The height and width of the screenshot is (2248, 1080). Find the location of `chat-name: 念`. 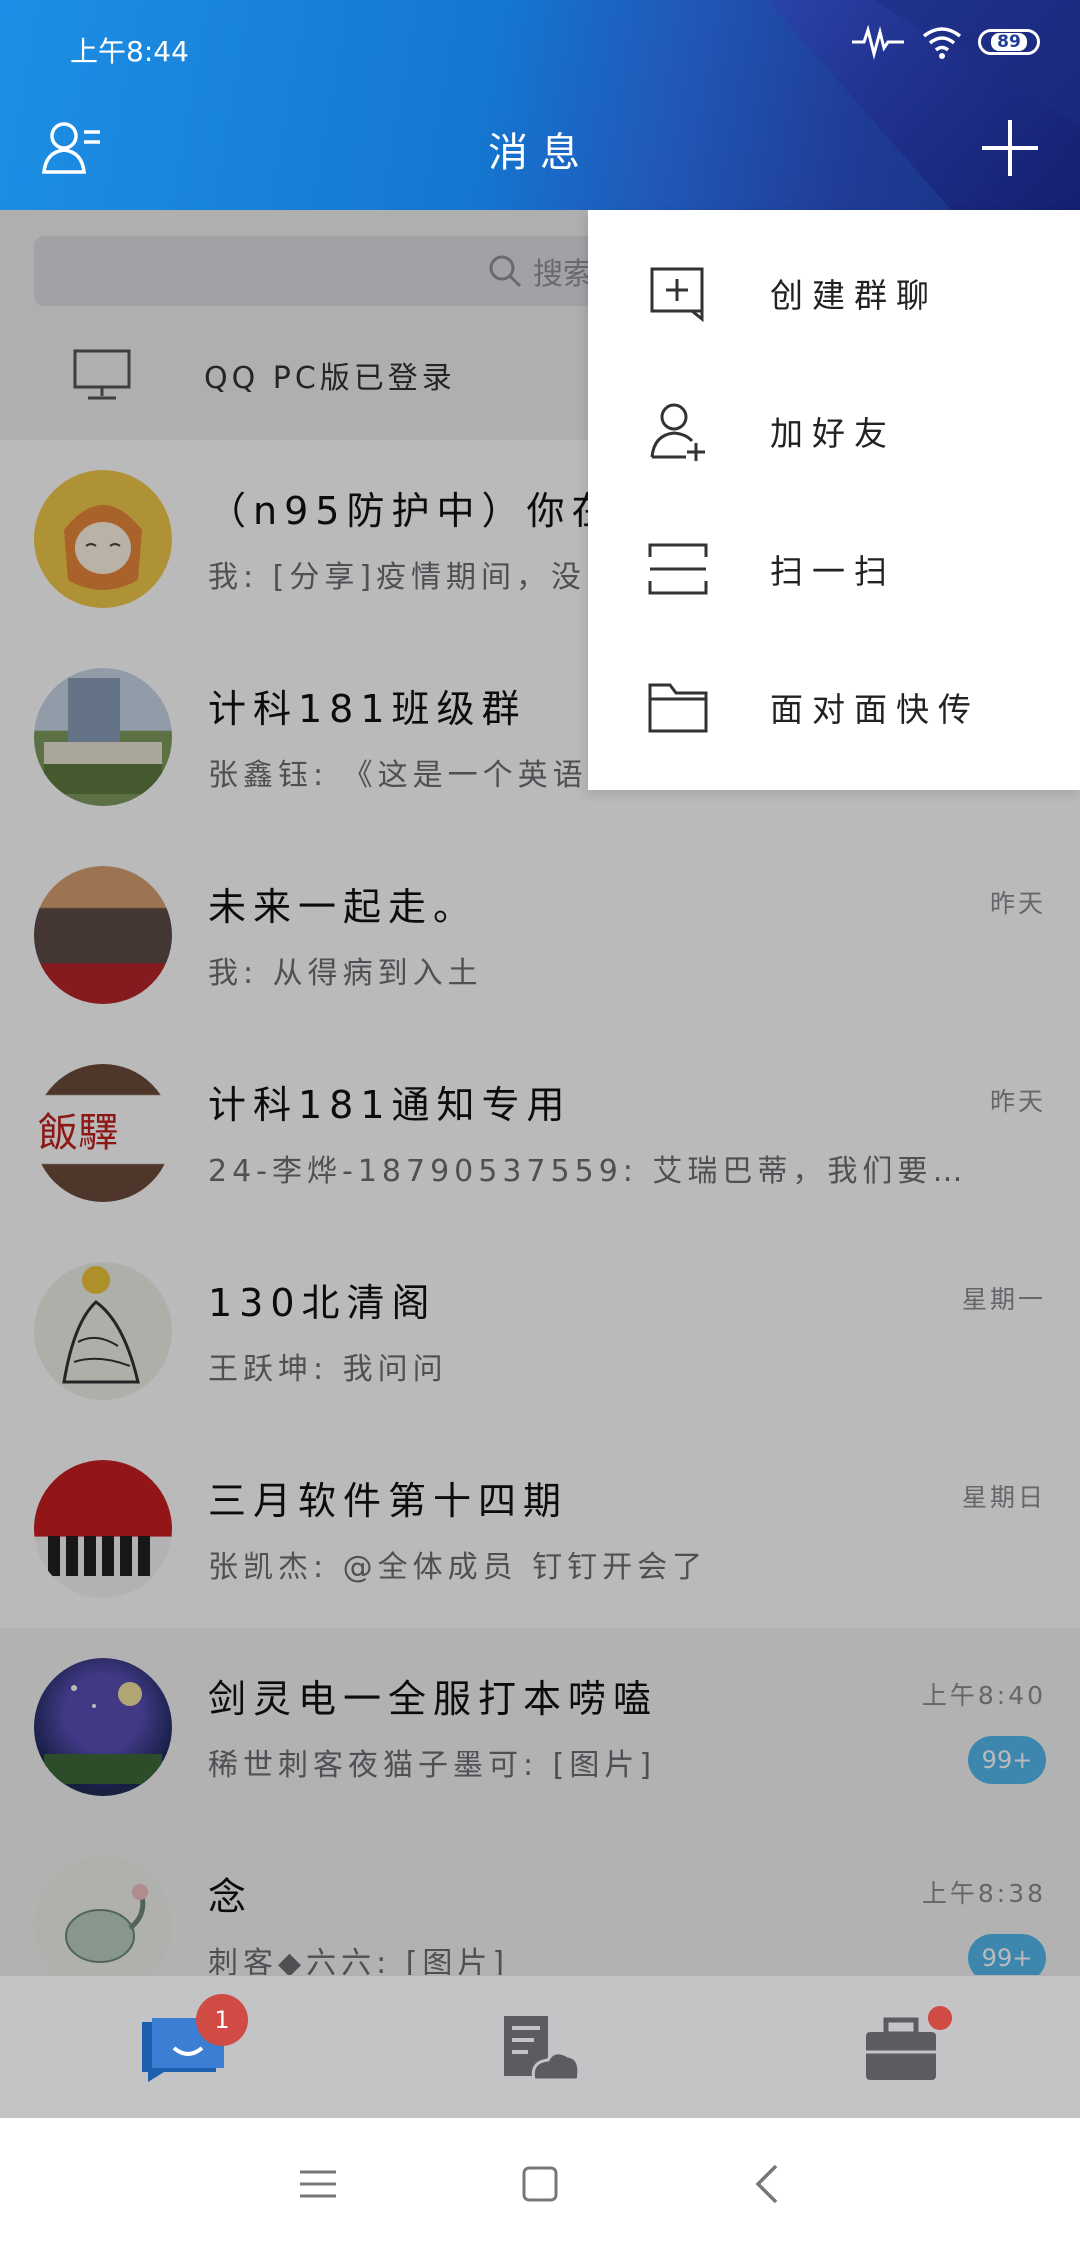

chat-name: 念 is located at coordinates (231, 1897).